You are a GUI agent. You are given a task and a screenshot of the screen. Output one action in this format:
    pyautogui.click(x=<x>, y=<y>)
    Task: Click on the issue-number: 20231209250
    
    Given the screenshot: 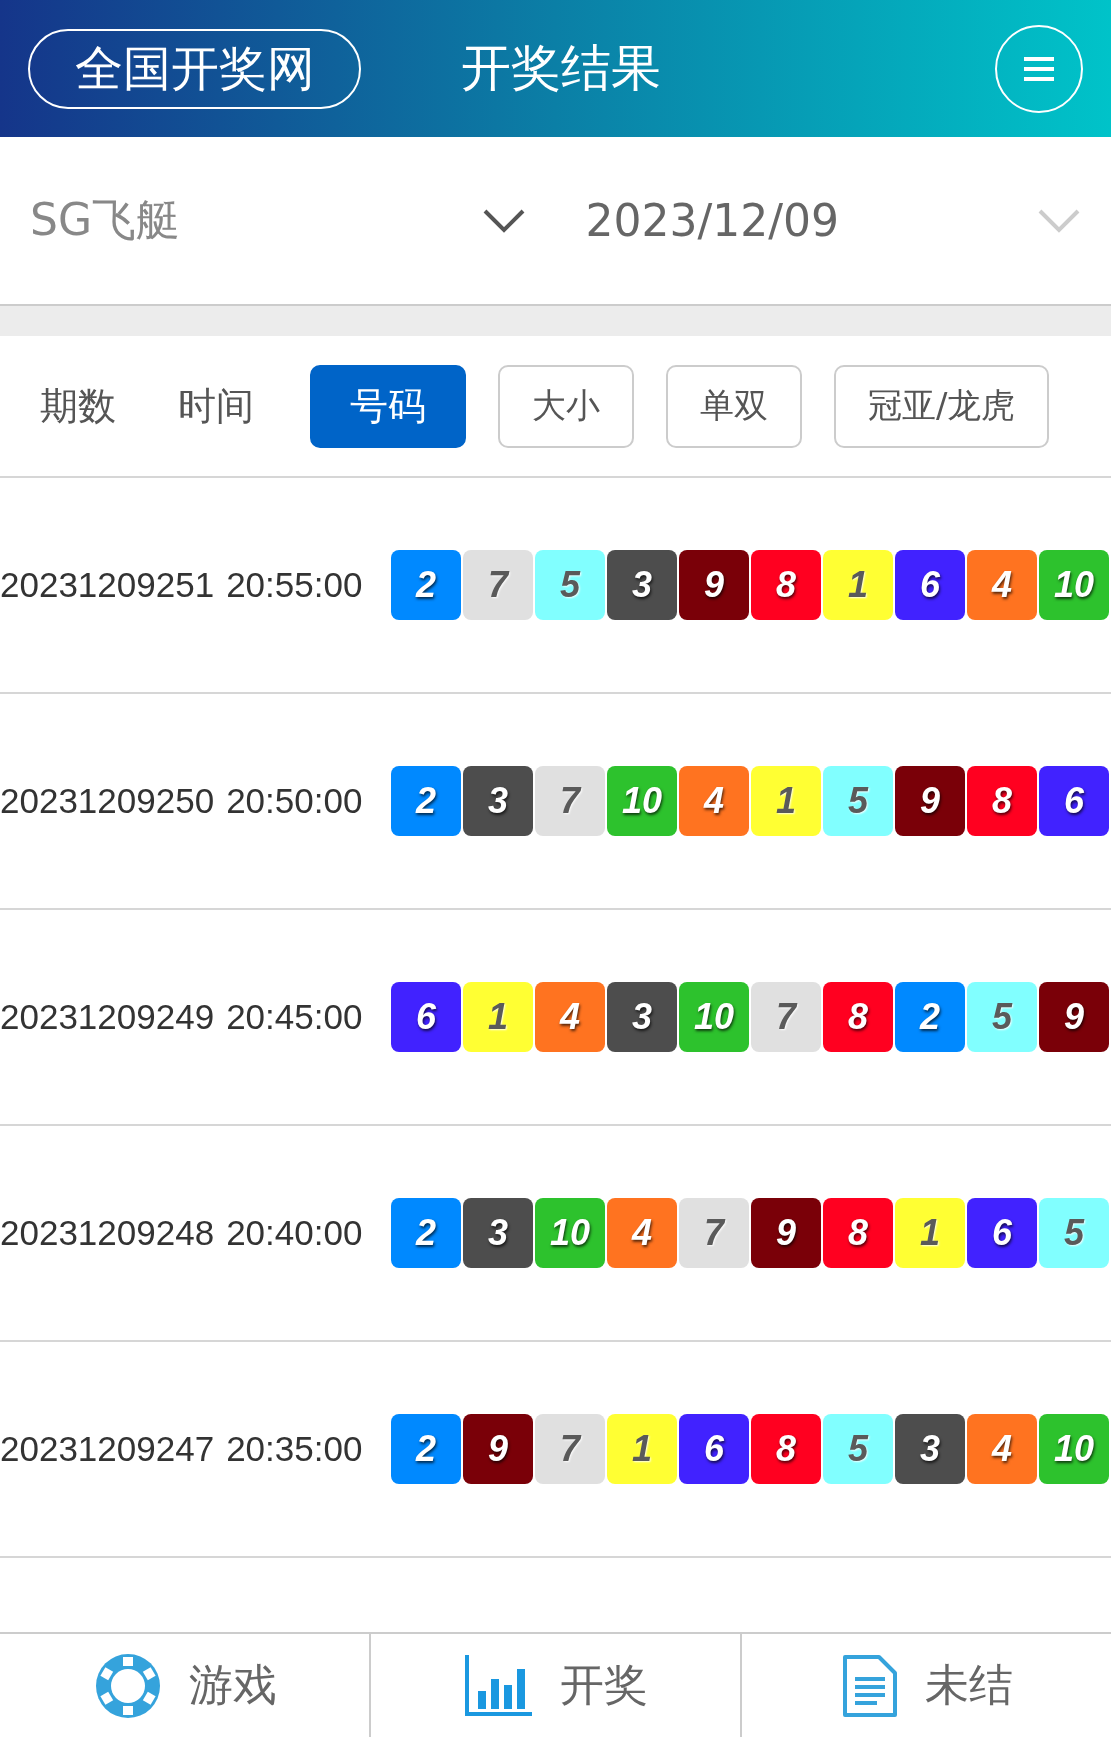 What is the action you would take?
    pyautogui.click(x=107, y=801)
    